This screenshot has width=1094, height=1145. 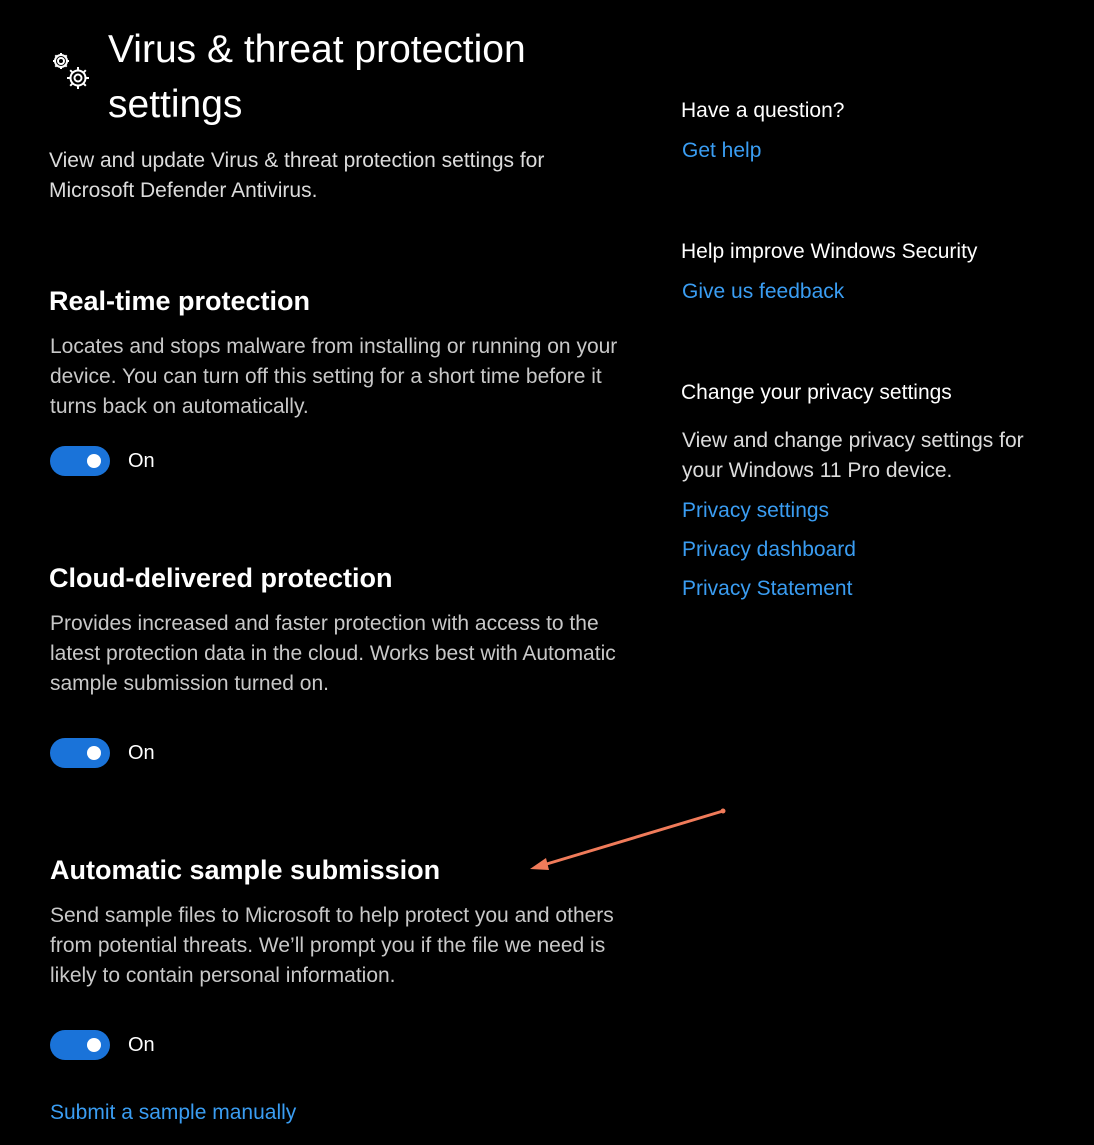 I want to click on submit-sample-manually-link: Submit a sample manually, so click(x=173, y=1113).